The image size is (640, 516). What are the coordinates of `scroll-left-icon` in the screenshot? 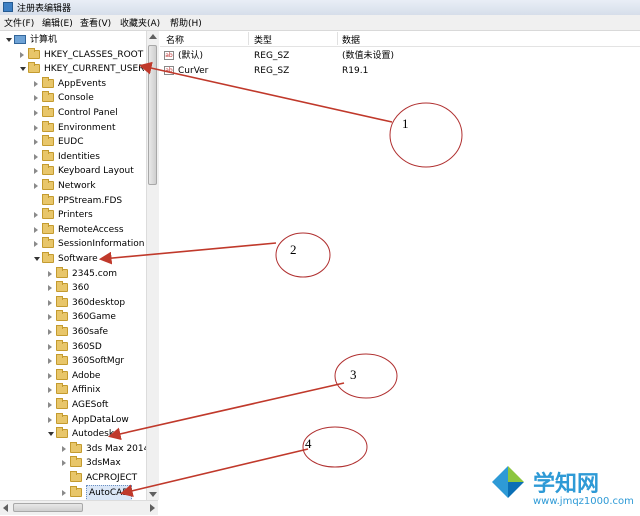 It's located at (5, 508).